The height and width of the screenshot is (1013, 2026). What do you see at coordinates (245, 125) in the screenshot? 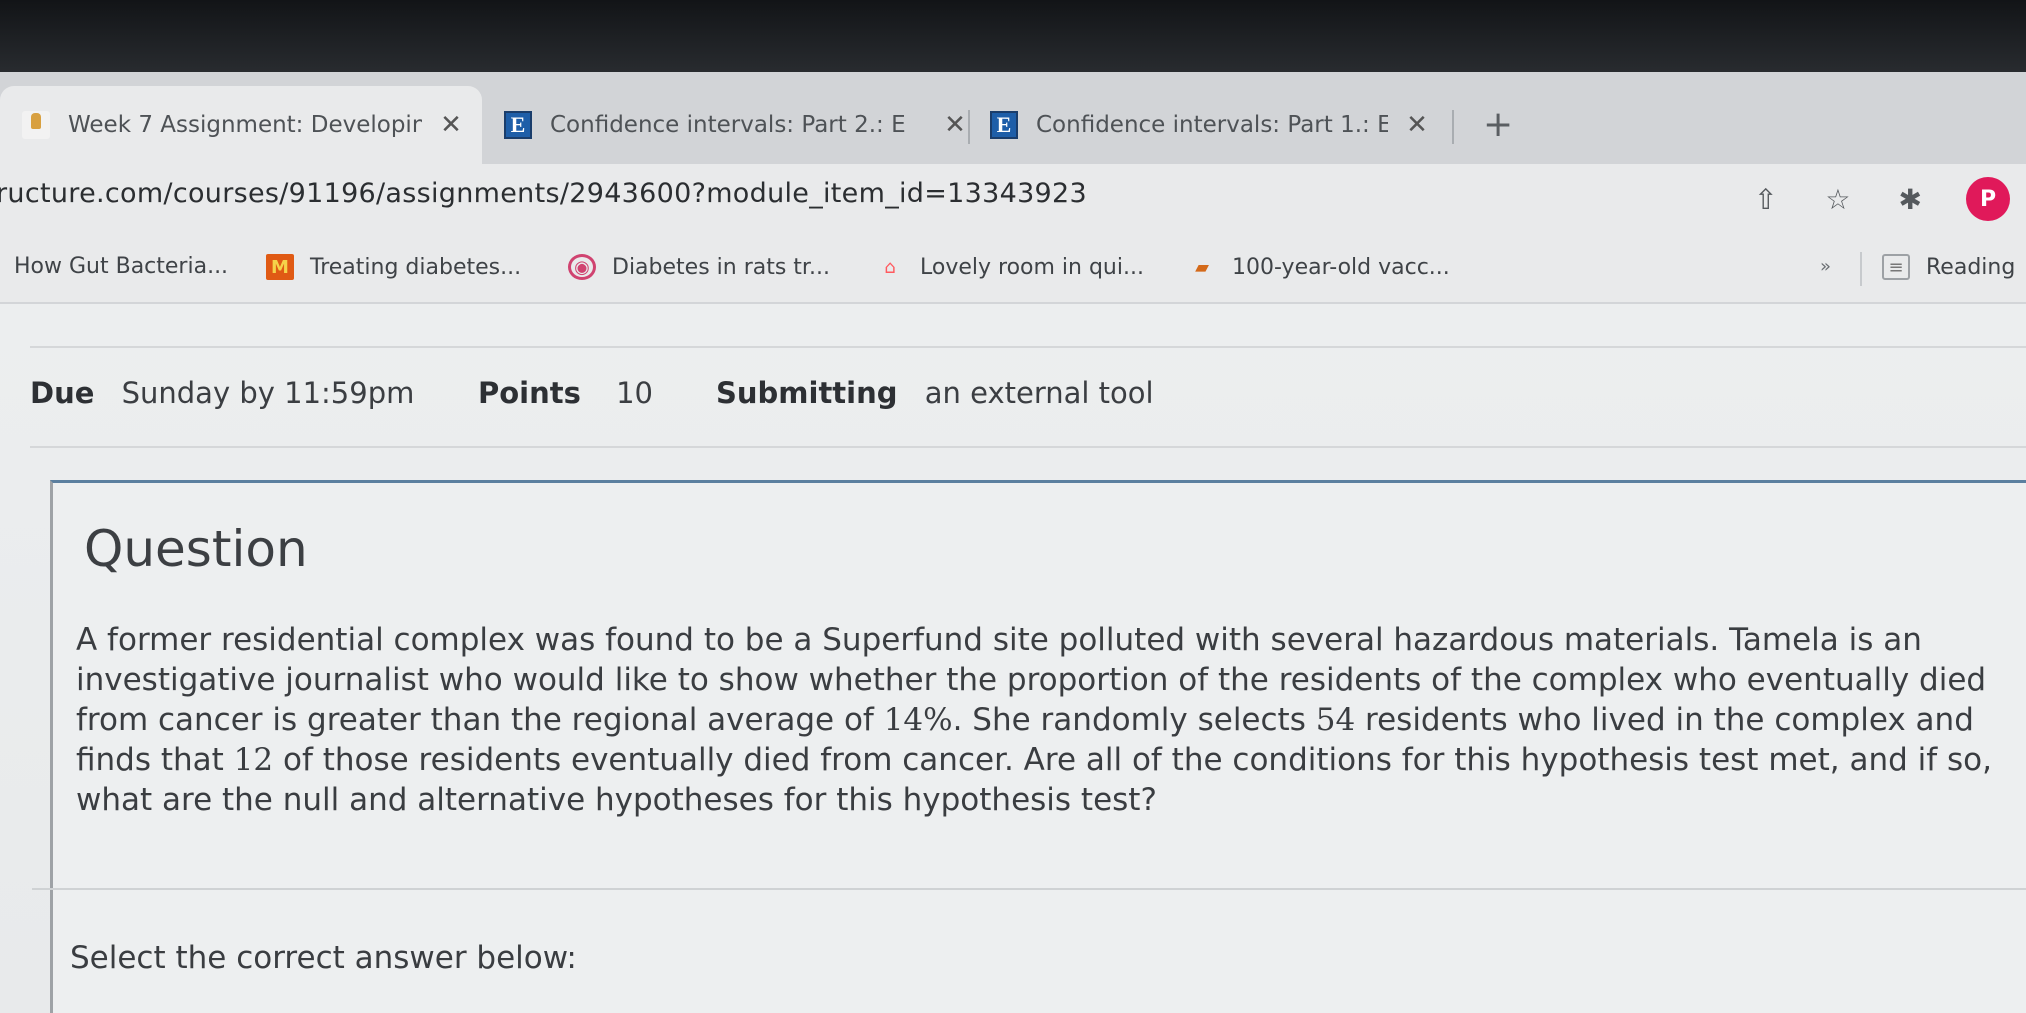
I see `tab-title: Week 7 Assignment: Developin` at bounding box center [245, 125].